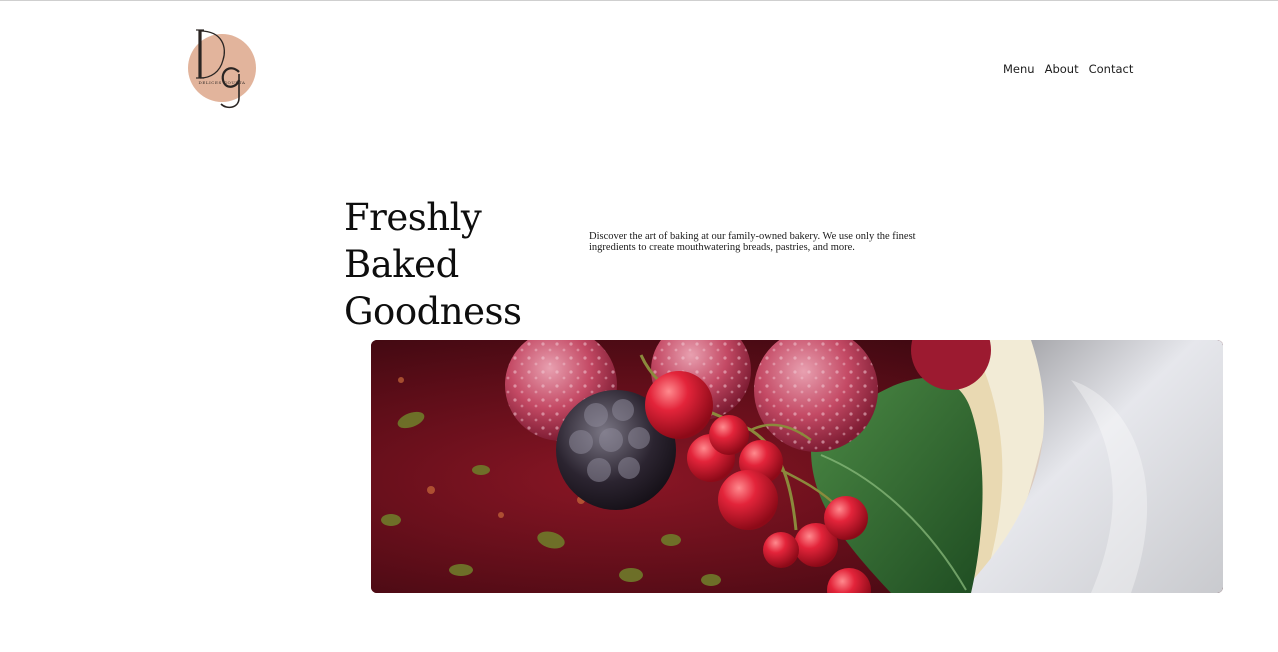 This screenshot has width=1278, height=652. I want to click on brand-logo: DELICES GOURTA, so click(223, 69).